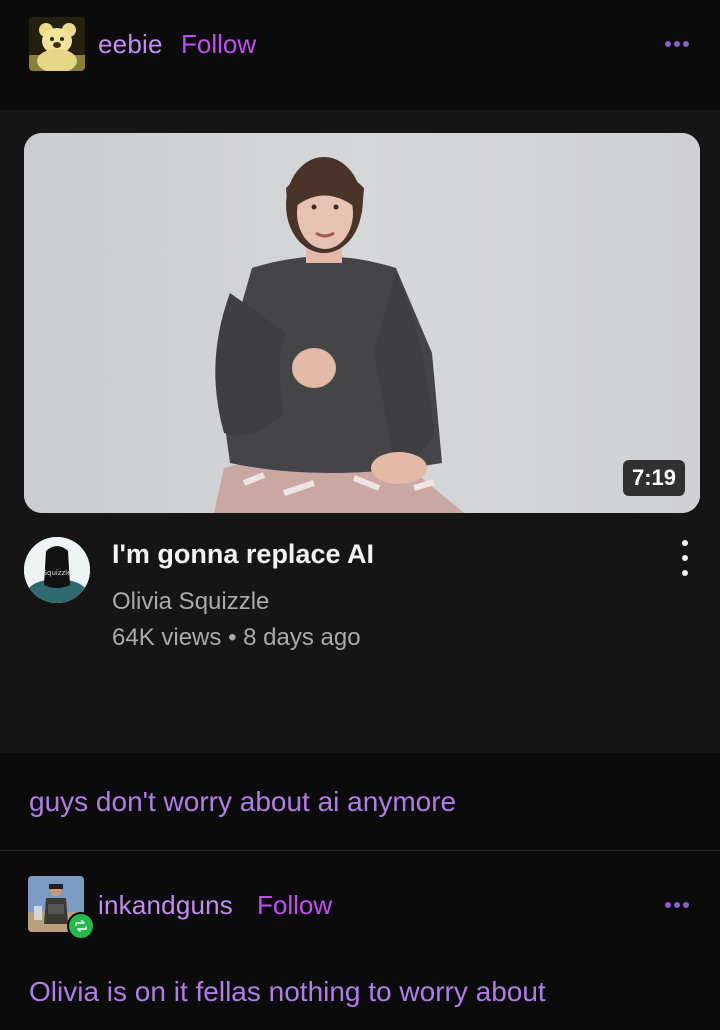 The image size is (720, 1030). I want to click on reblog-arrows-icon, so click(81, 926).